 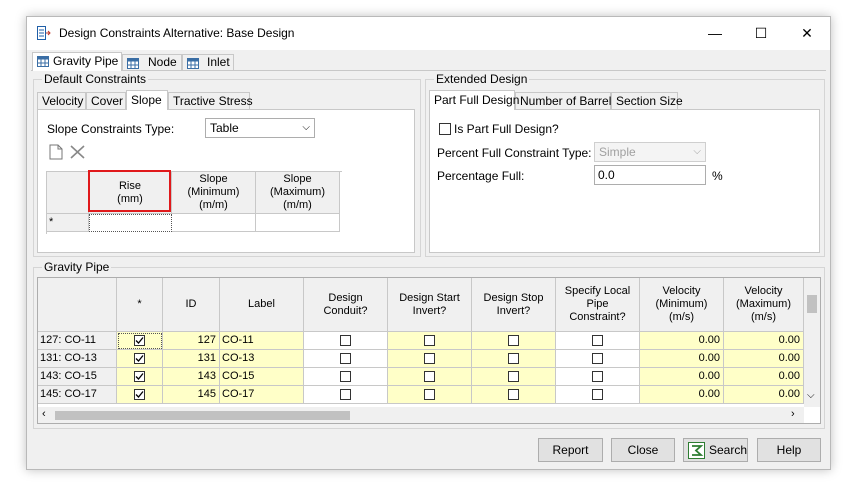 I want to click on tab-node: Node, so click(x=152, y=62).